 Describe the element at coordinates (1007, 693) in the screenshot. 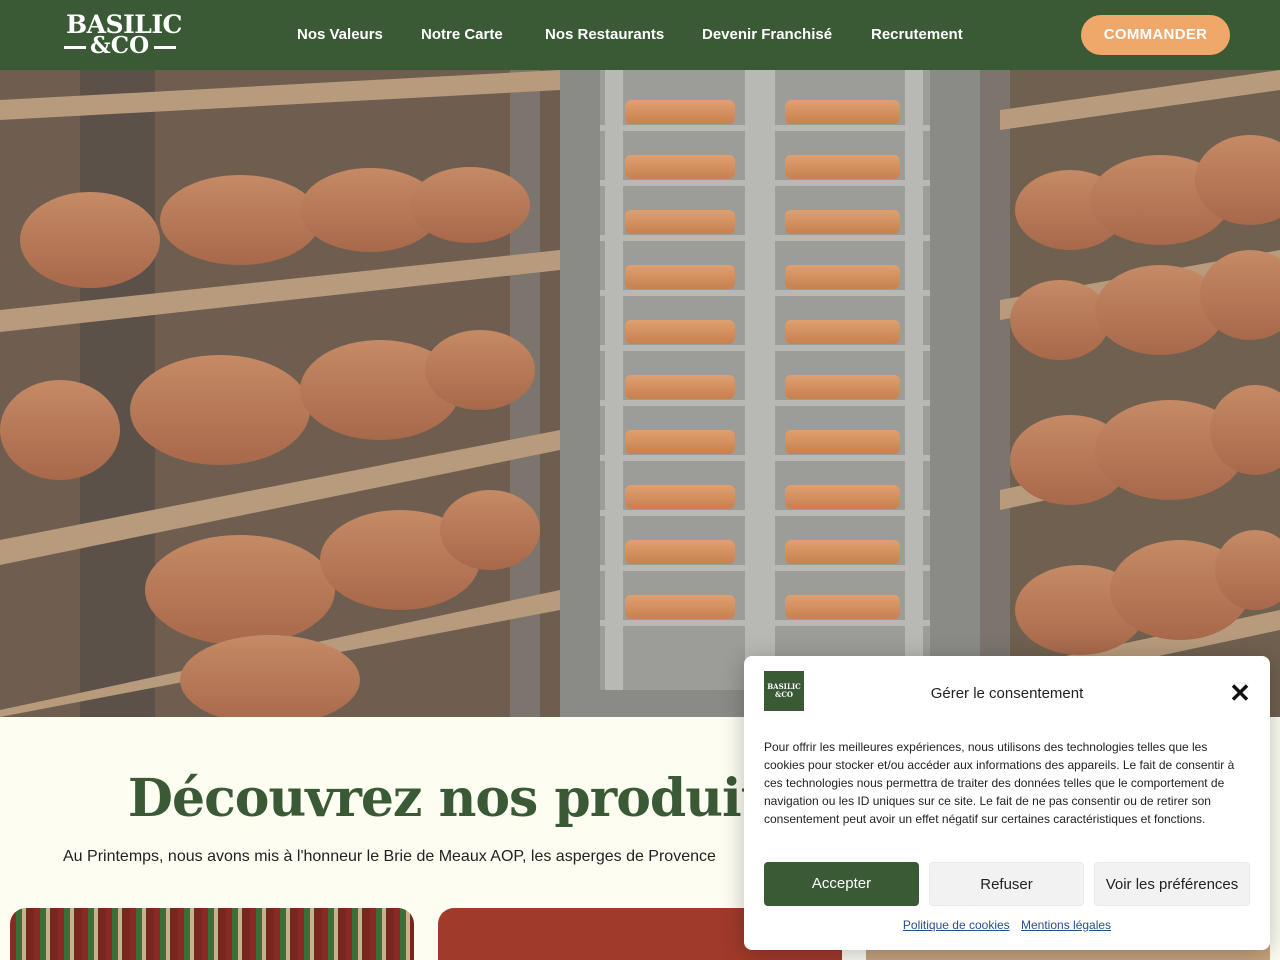

I see `consent-title: Gérer le consentement` at that location.